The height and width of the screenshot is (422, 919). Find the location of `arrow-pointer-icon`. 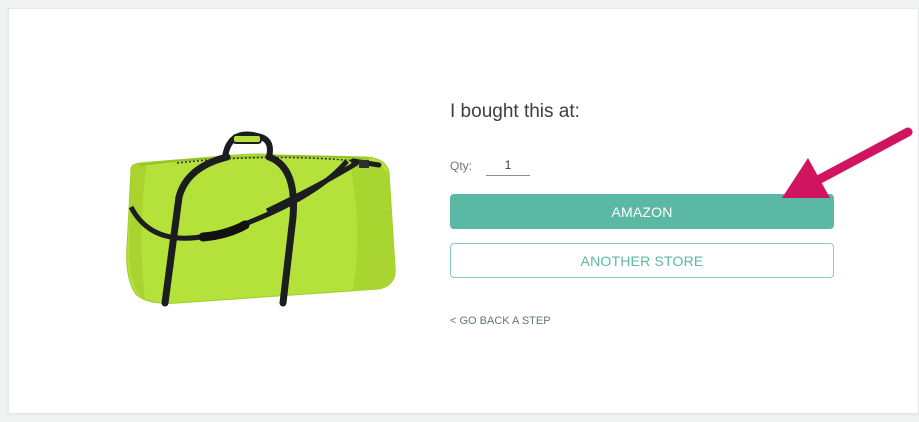

arrow-pointer-icon is located at coordinates (847, 162).